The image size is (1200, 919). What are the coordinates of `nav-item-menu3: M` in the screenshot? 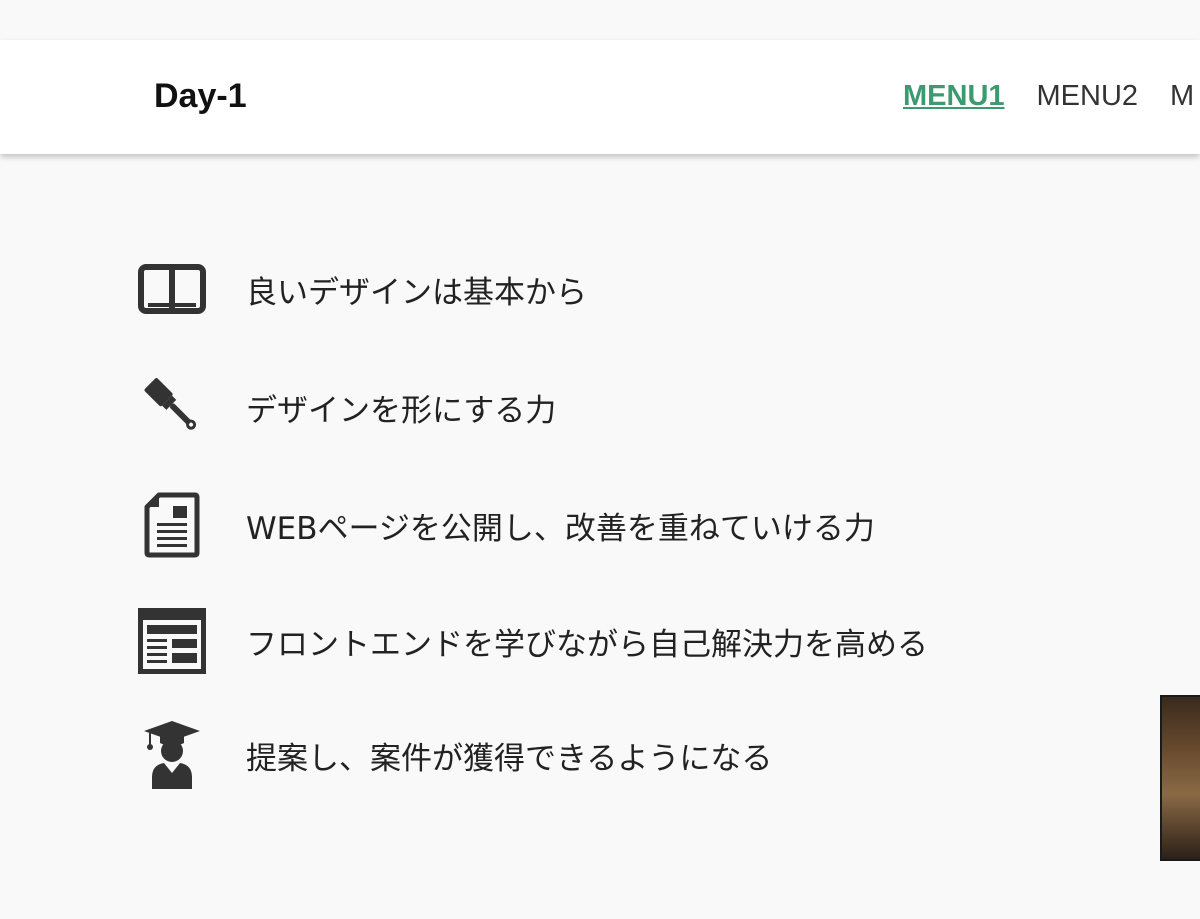 It's located at (1182, 96).